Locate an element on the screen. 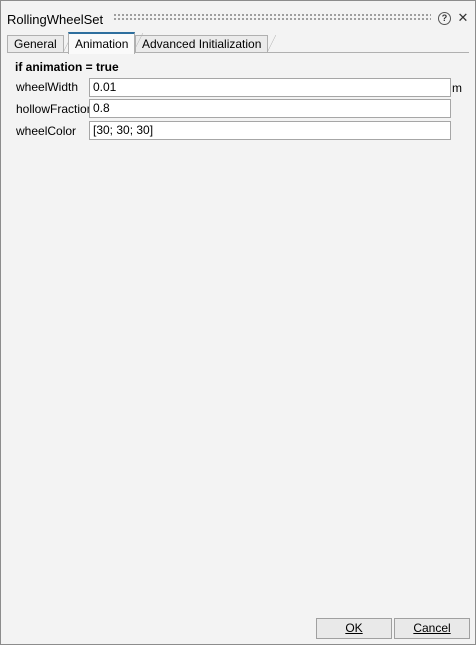 The height and width of the screenshot is (645, 476). title-bar: RollingWheelSet ? ✕ is located at coordinates (238, 16).